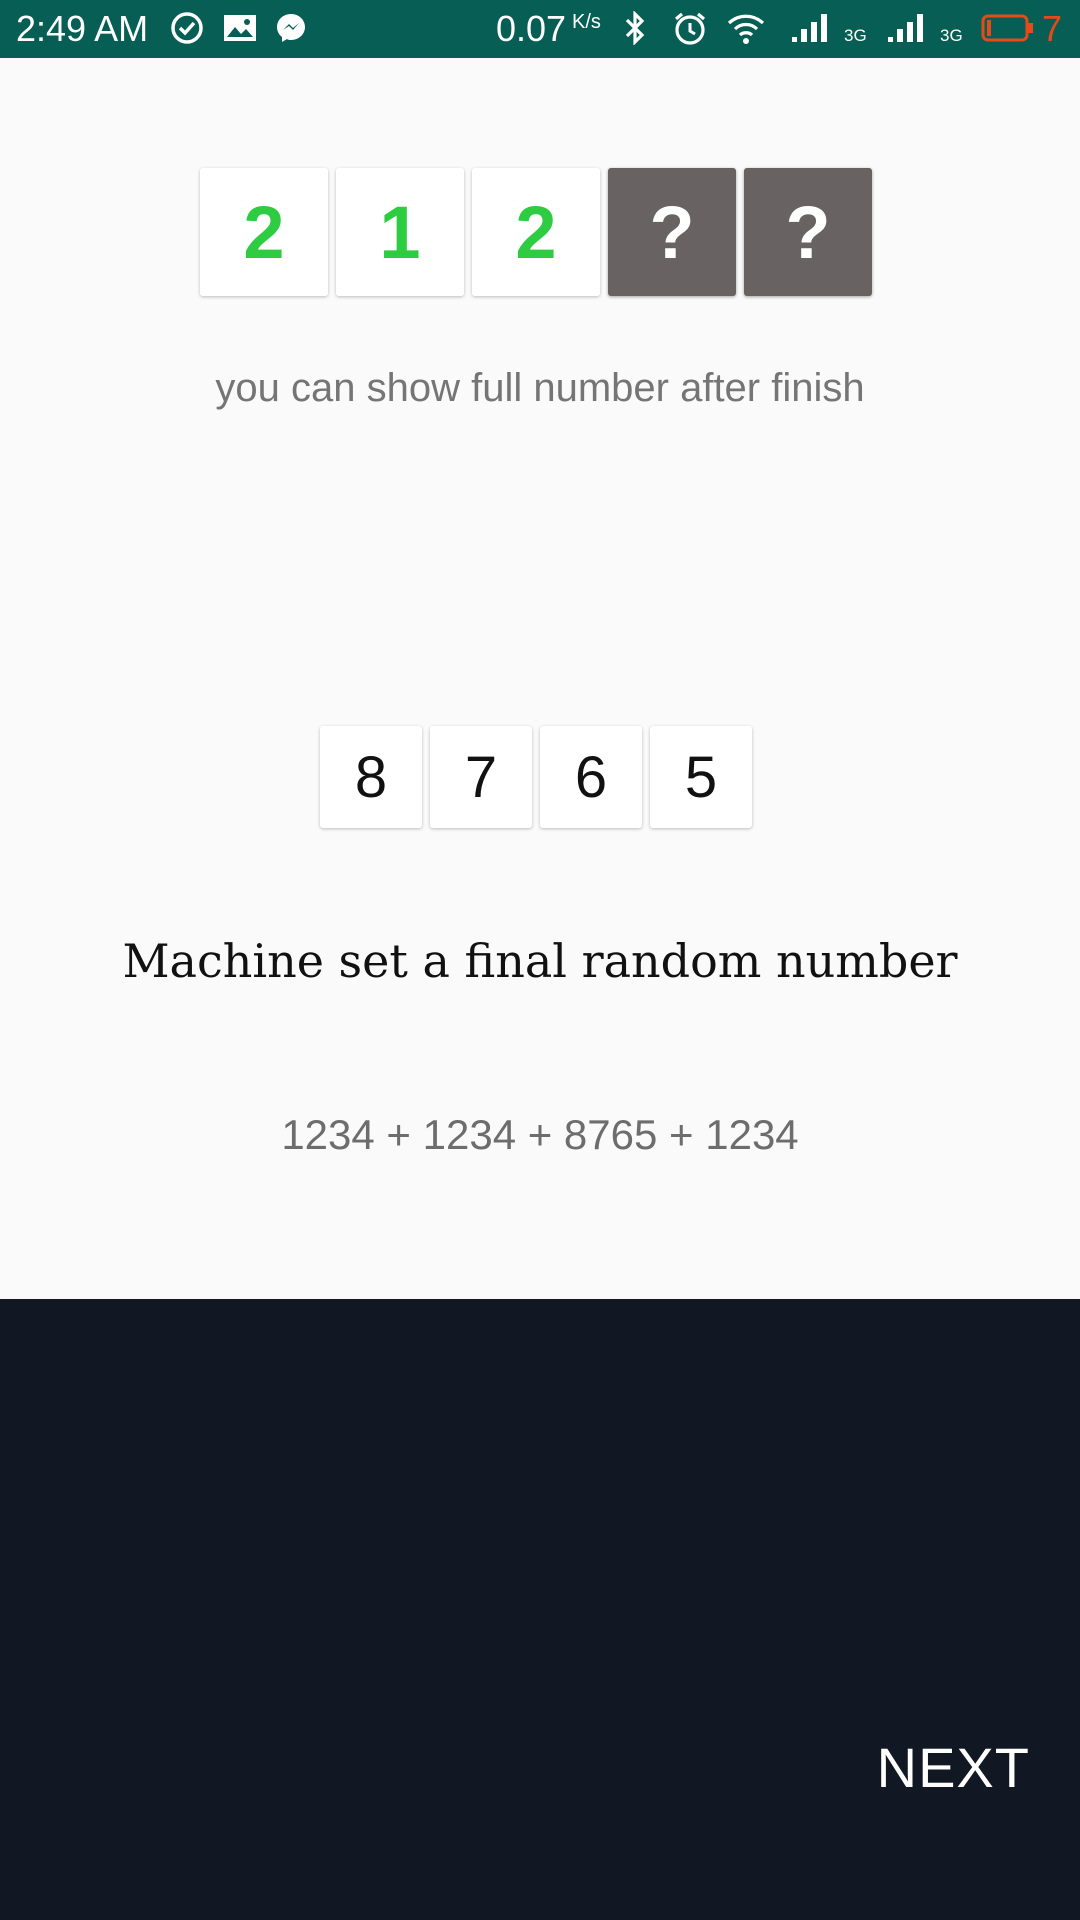  Describe the element at coordinates (239, 28) in the screenshot. I see `gallery-icon` at that location.